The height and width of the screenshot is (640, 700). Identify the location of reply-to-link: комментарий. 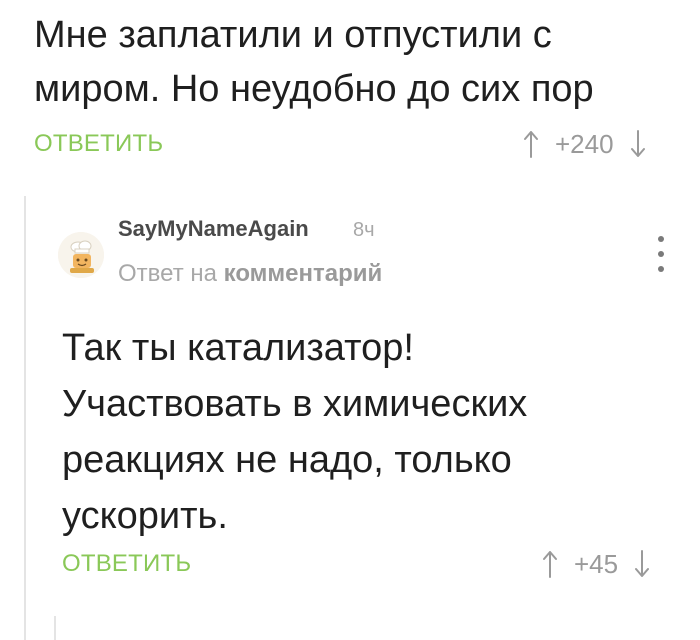
(303, 273).